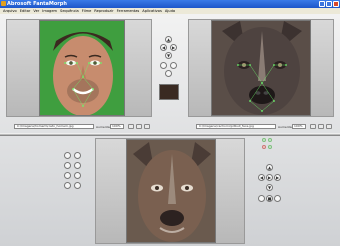 Image resolution: width=340 pixels, height=246 pixels. What do you see at coordinates (269, 177) in the screenshot?
I see `play-button: ▶` at bounding box center [269, 177].